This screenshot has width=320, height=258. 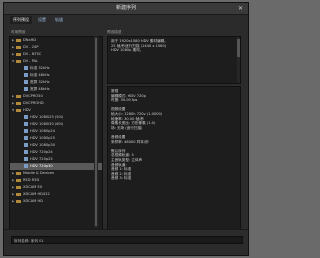 I want to click on preset-label: HDV 1080p30, so click(x=43, y=145).